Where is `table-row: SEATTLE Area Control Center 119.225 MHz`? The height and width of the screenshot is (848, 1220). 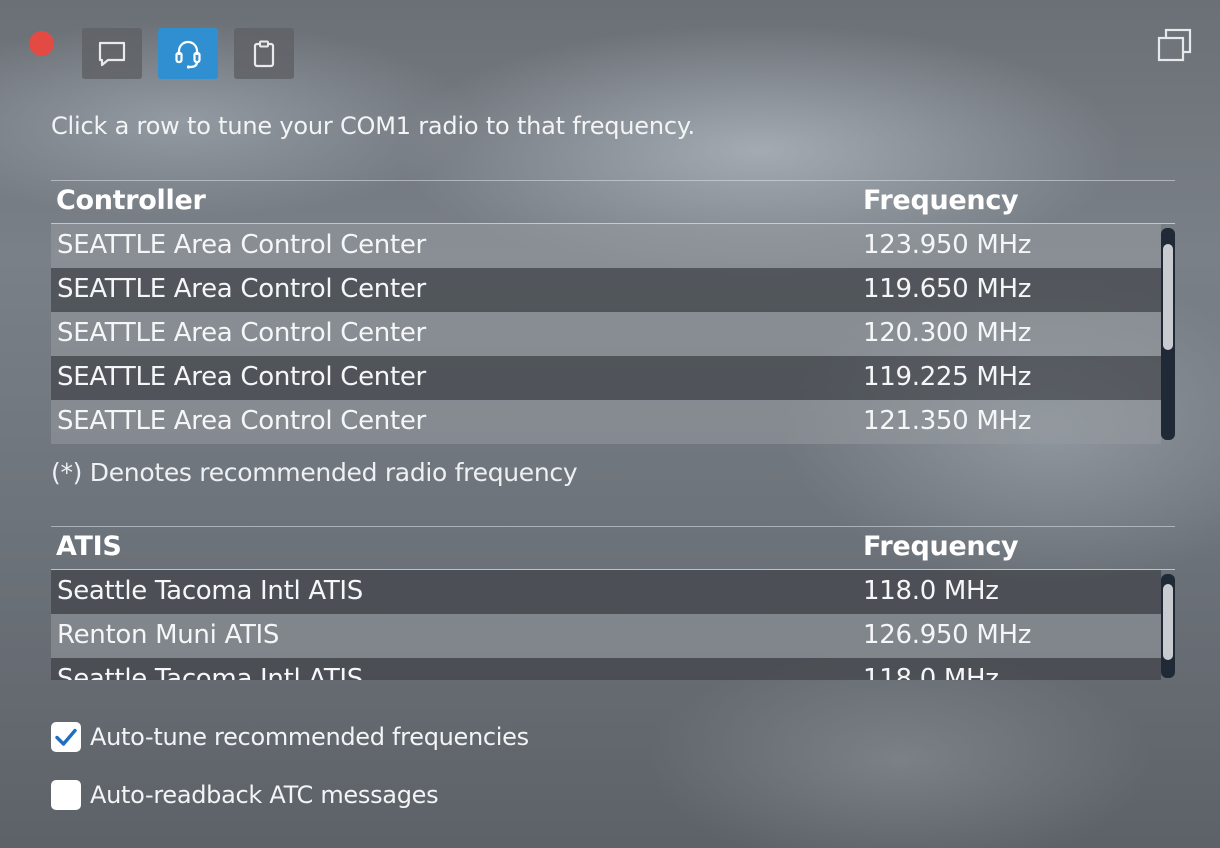 table-row: SEATTLE Area Control Center 119.225 MHz is located at coordinates (606, 378).